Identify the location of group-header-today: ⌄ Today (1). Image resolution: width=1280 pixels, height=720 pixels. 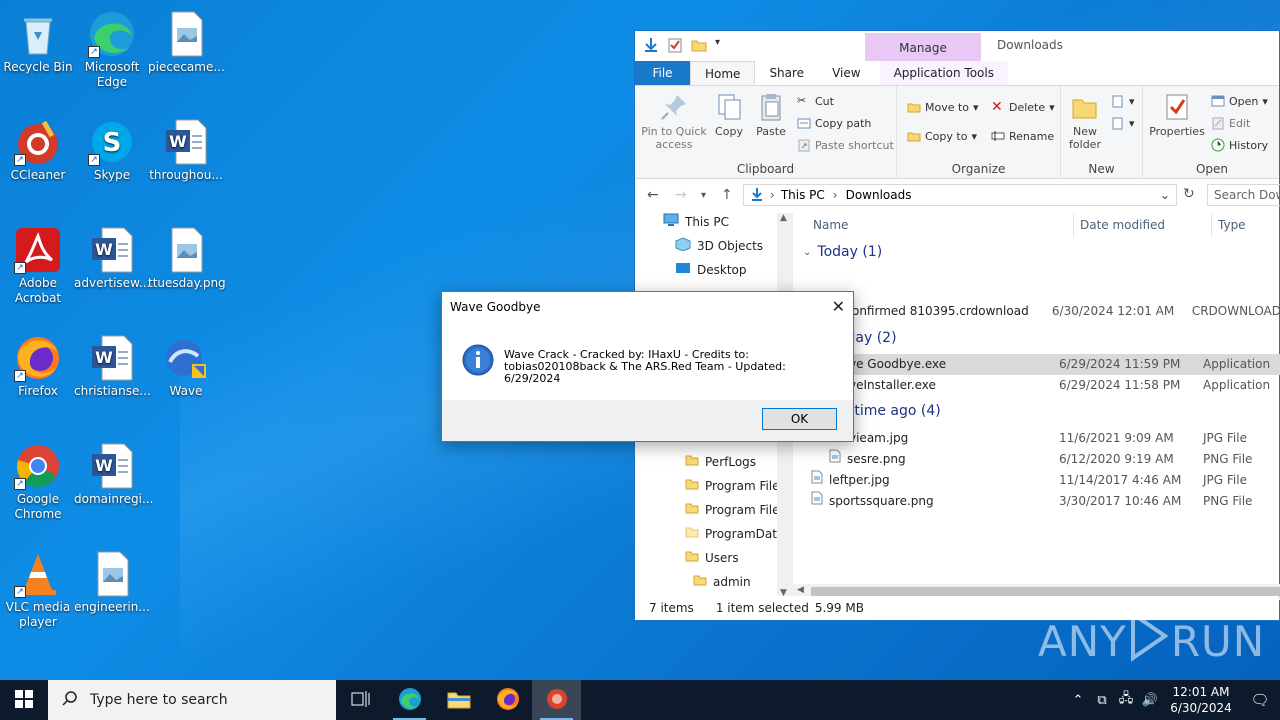
(842, 252).